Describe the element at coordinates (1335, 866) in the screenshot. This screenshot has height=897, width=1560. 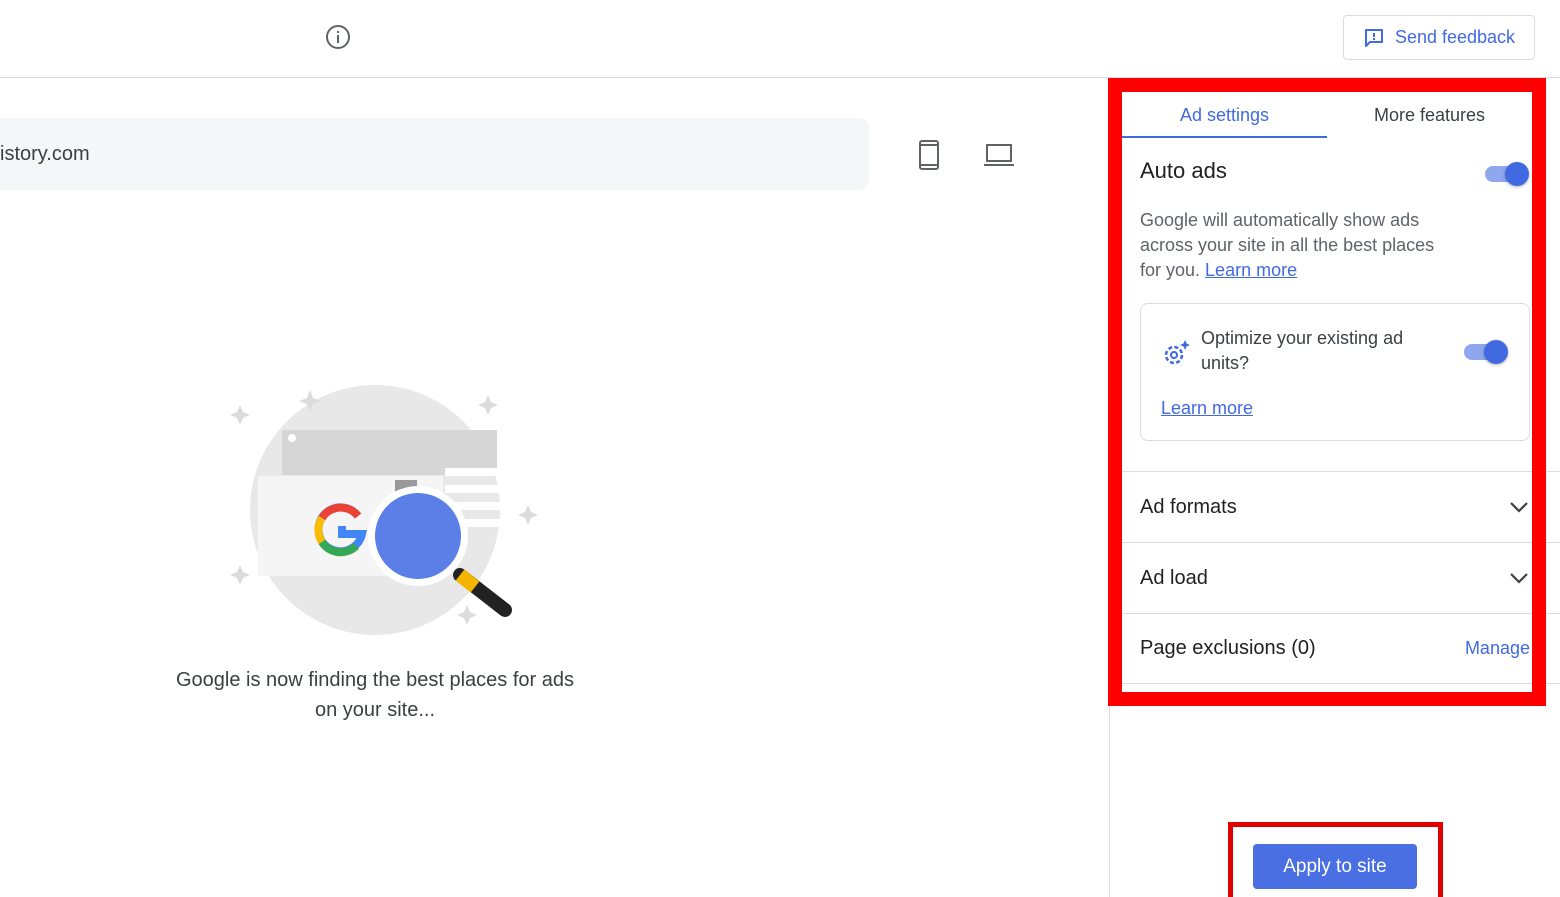
I see `apply-to-site-button: Apply to site` at that location.